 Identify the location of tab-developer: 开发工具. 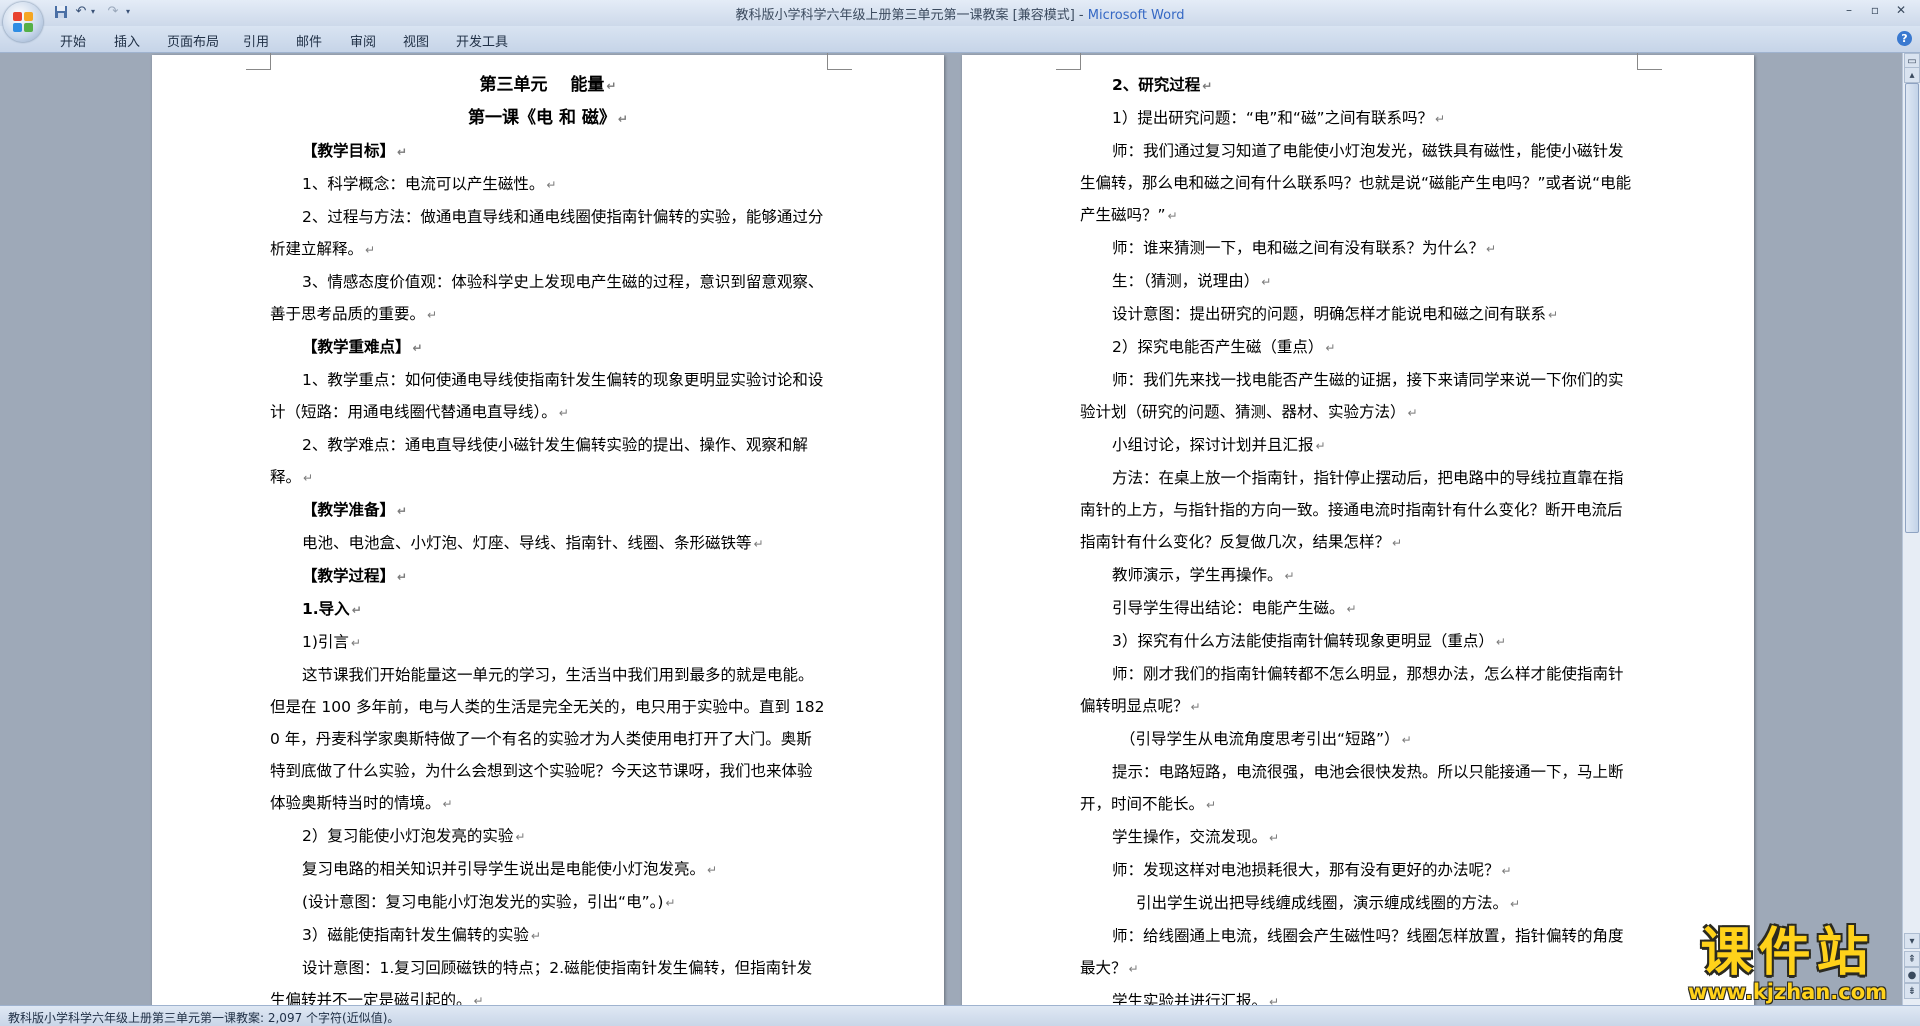
(482, 40).